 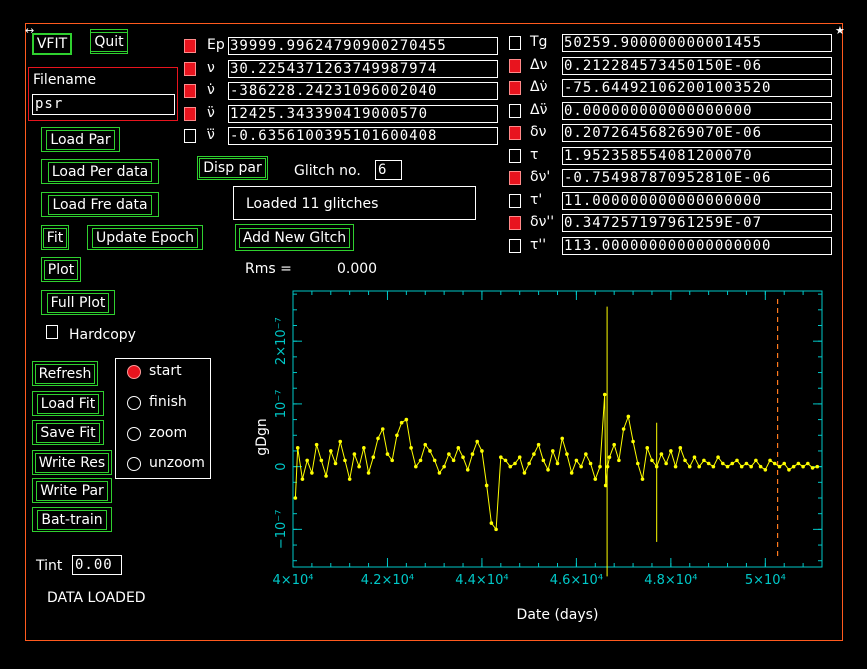 I want to click on load-fre-data-label: Load Fre data, so click(x=100, y=204).